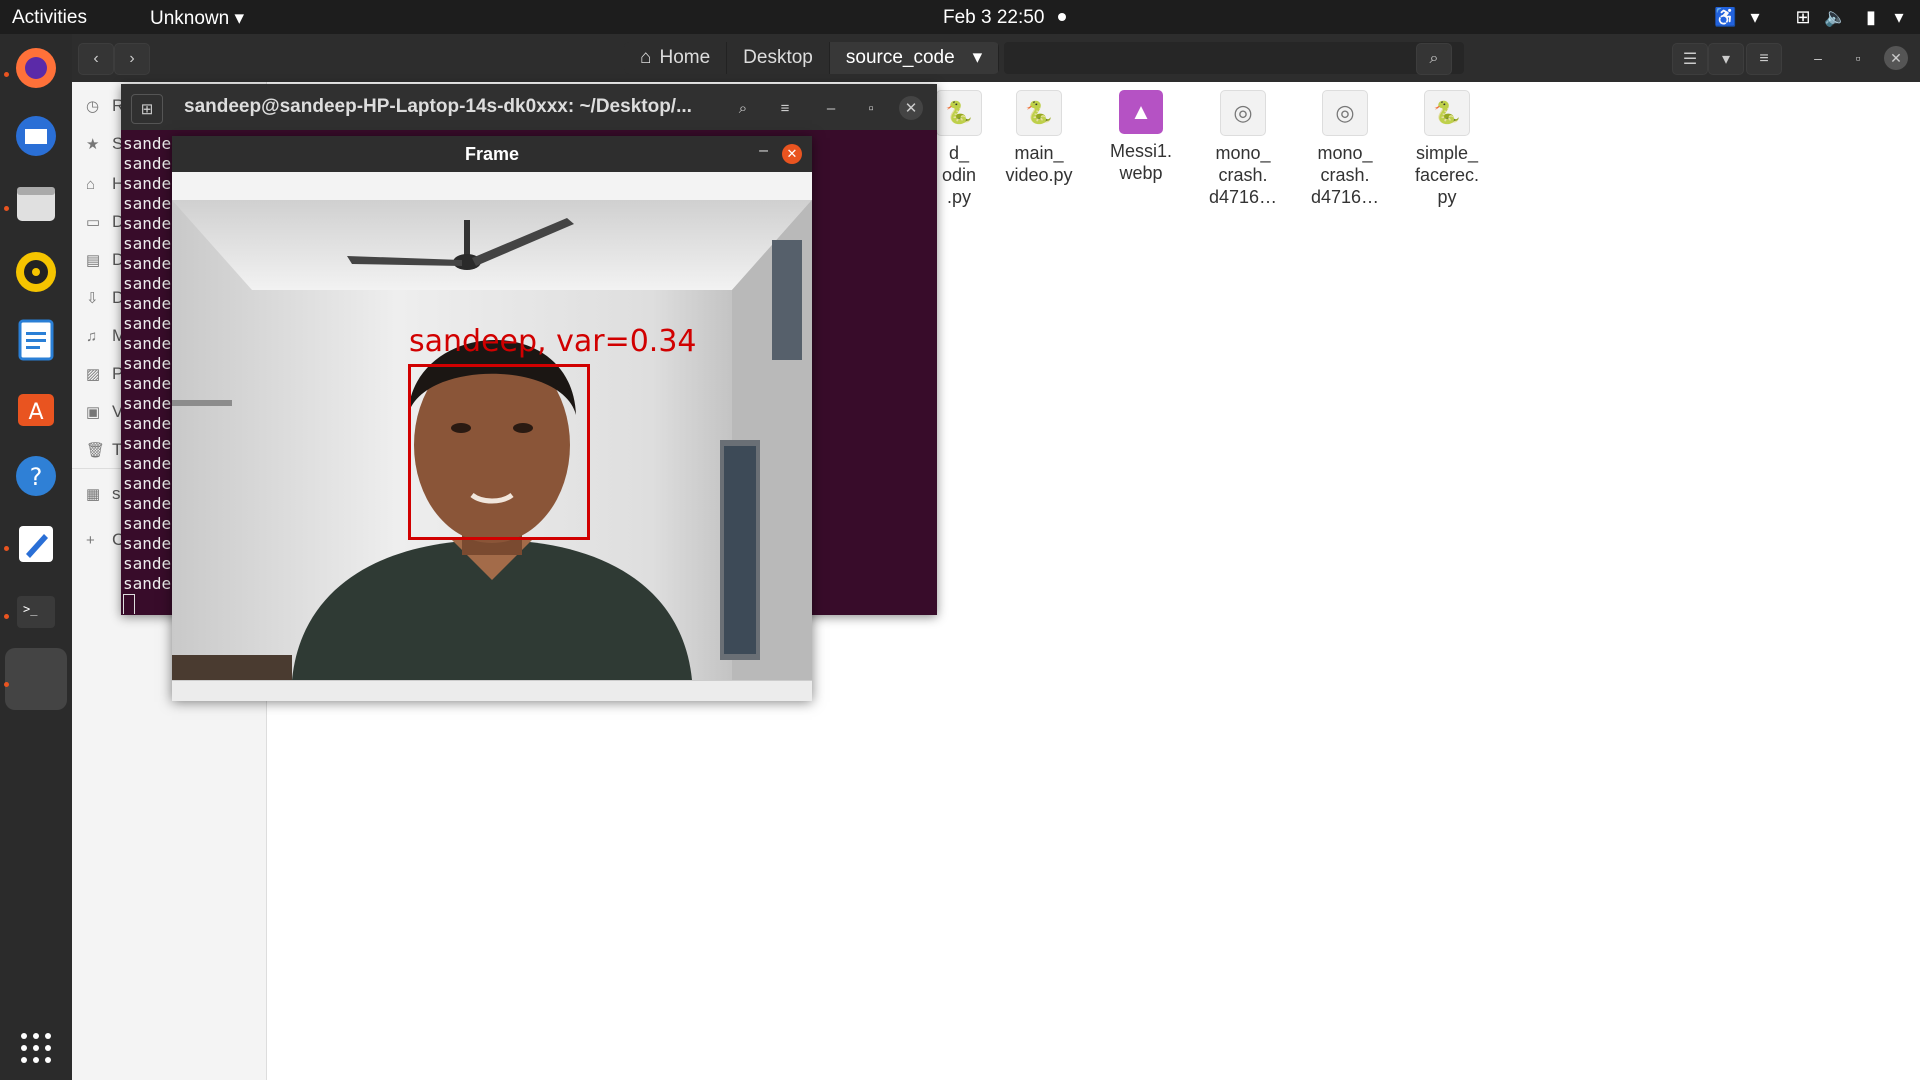 This screenshot has height=1080, width=1920. I want to click on star-icon: ★, so click(93, 144).